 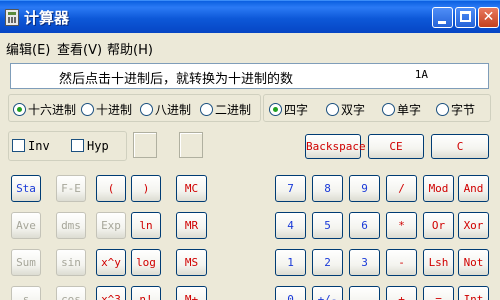 I want to click on hyp-checkbox: Hyp, so click(x=90, y=146).